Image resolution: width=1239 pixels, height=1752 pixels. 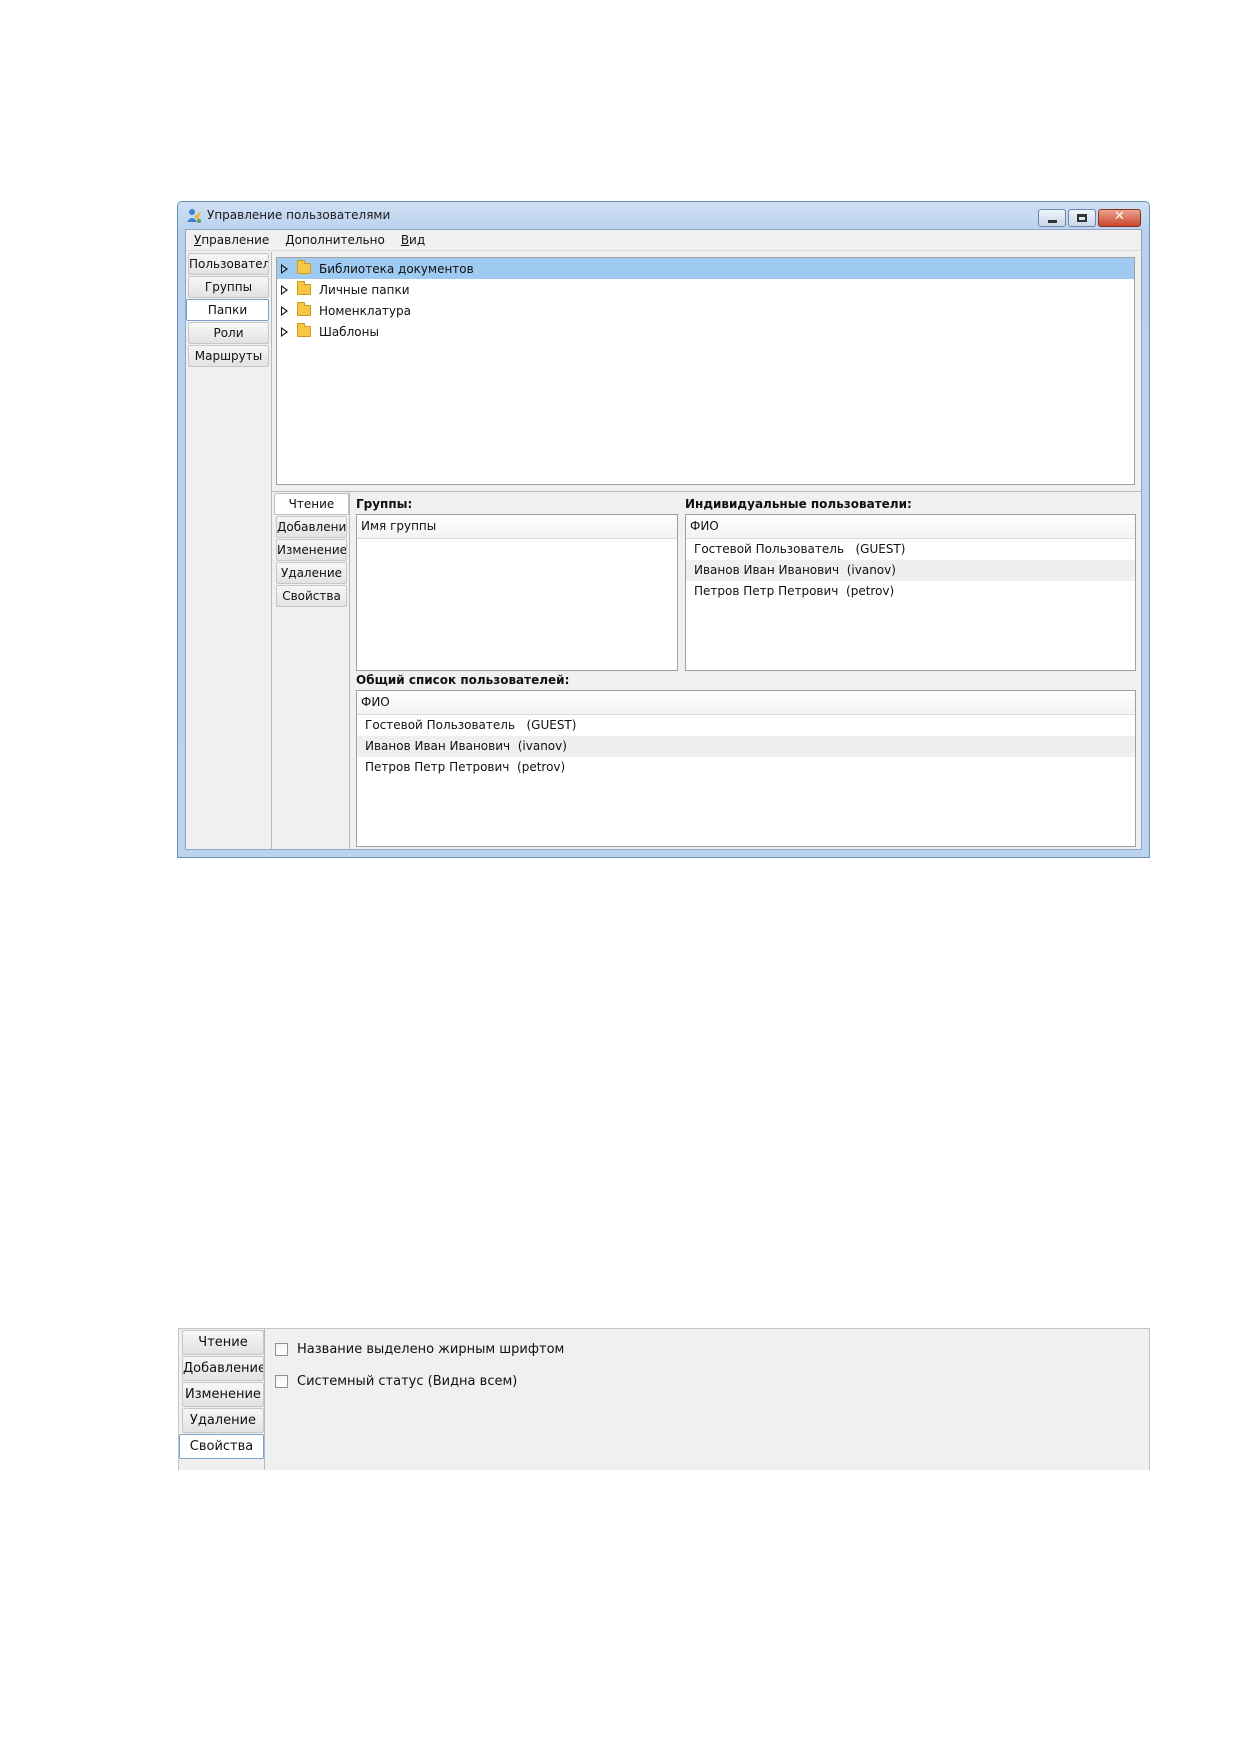 What do you see at coordinates (228, 356) in the screenshot?
I see `tab-routes: Маршруты` at bounding box center [228, 356].